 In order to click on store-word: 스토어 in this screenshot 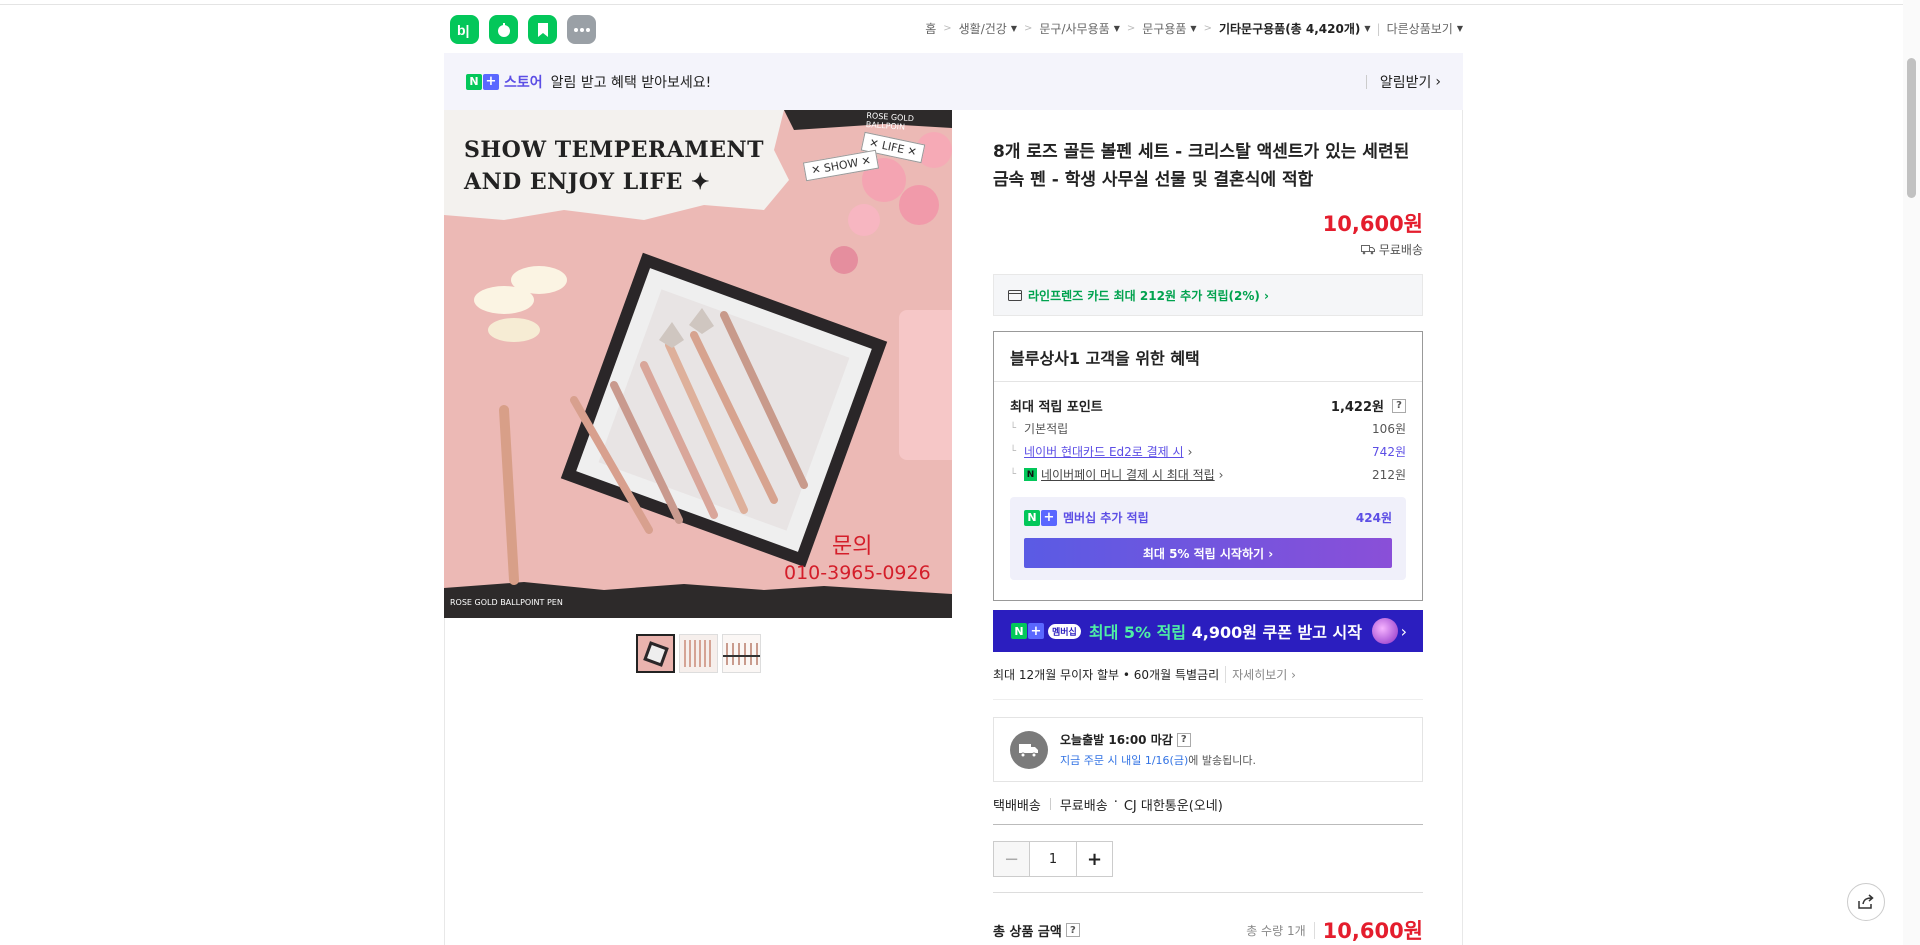, I will do `click(523, 82)`.